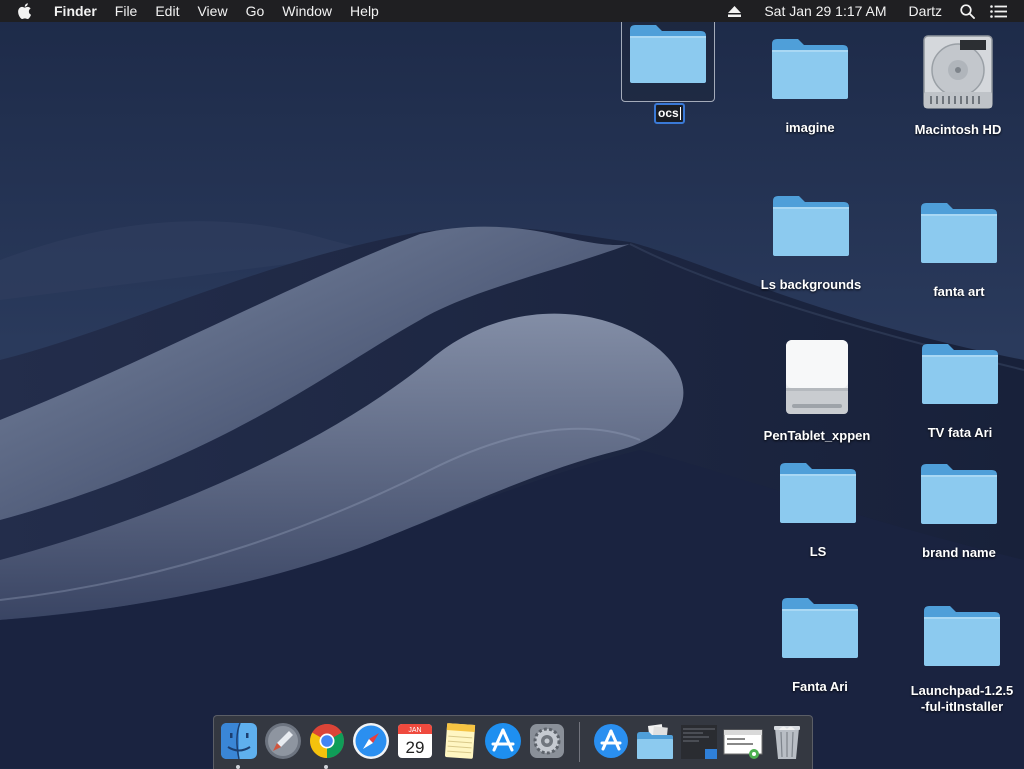 The width and height of the screenshot is (1024, 769). I want to click on desktop-folder-launchpad-installer: Launchpad-1.2.5 -ful-itInstaller, so click(962, 659).